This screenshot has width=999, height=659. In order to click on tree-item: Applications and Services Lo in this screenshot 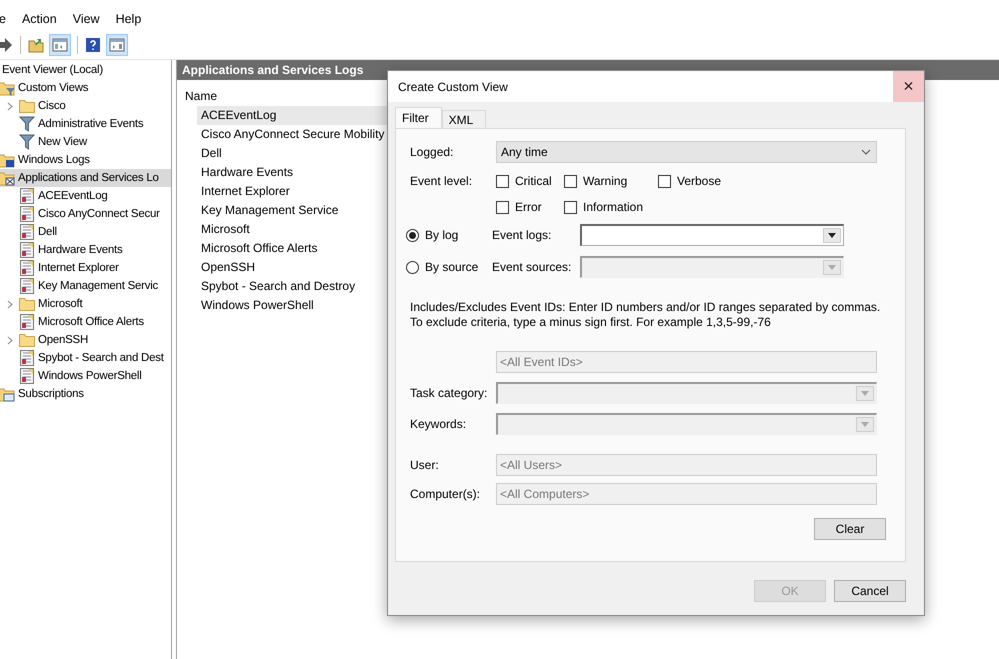, I will do `click(85, 178)`.